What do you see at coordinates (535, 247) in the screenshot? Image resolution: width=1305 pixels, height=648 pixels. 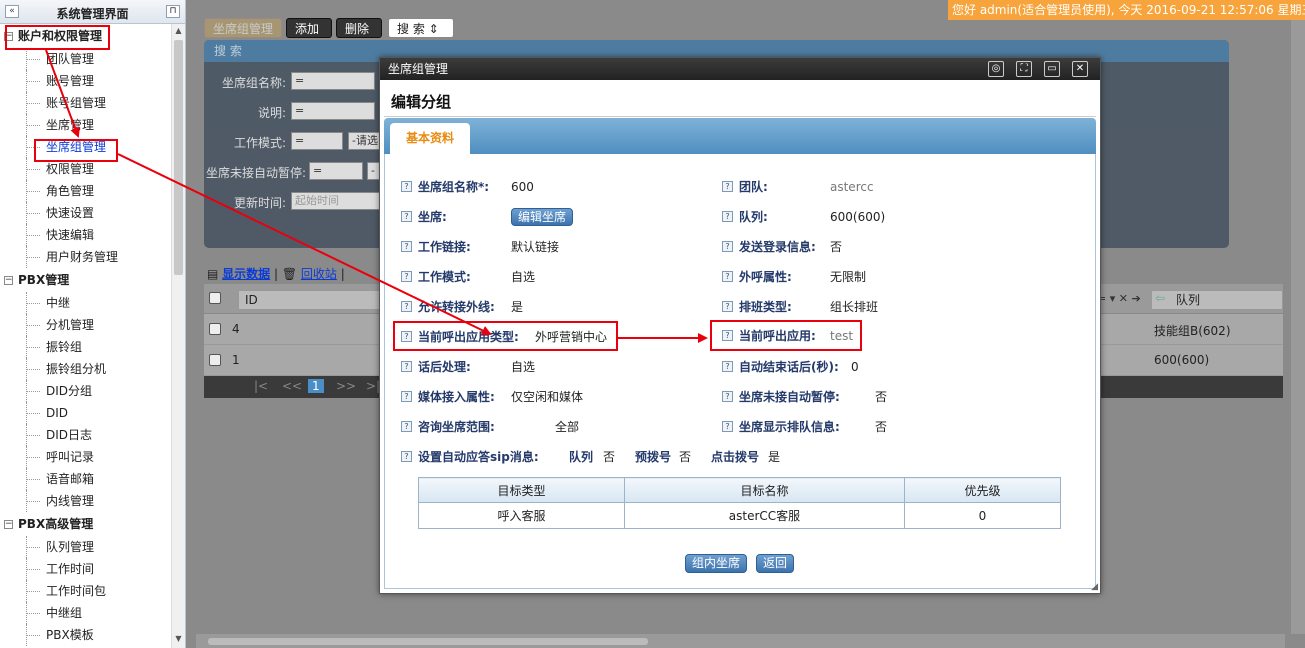 I see `value-work-link: 默认链接` at bounding box center [535, 247].